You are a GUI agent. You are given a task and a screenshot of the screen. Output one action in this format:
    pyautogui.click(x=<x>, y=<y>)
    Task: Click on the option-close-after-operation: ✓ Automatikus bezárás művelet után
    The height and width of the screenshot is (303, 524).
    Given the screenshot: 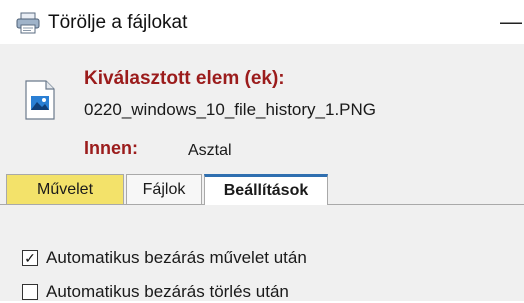 What is the action you would take?
    pyautogui.click(x=164, y=258)
    